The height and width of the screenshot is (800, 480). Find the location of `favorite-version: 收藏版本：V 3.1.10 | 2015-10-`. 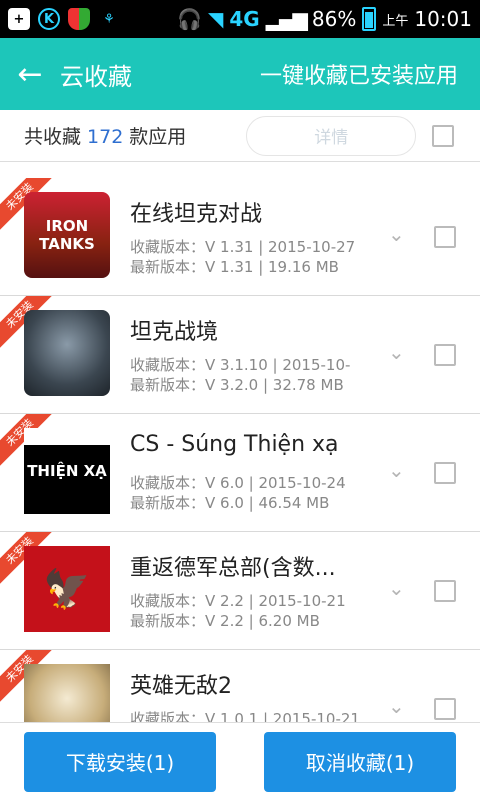

favorite-version: 收藏版本：V 3.1.10 | 2015-10- is located at coordinates (240, 365).